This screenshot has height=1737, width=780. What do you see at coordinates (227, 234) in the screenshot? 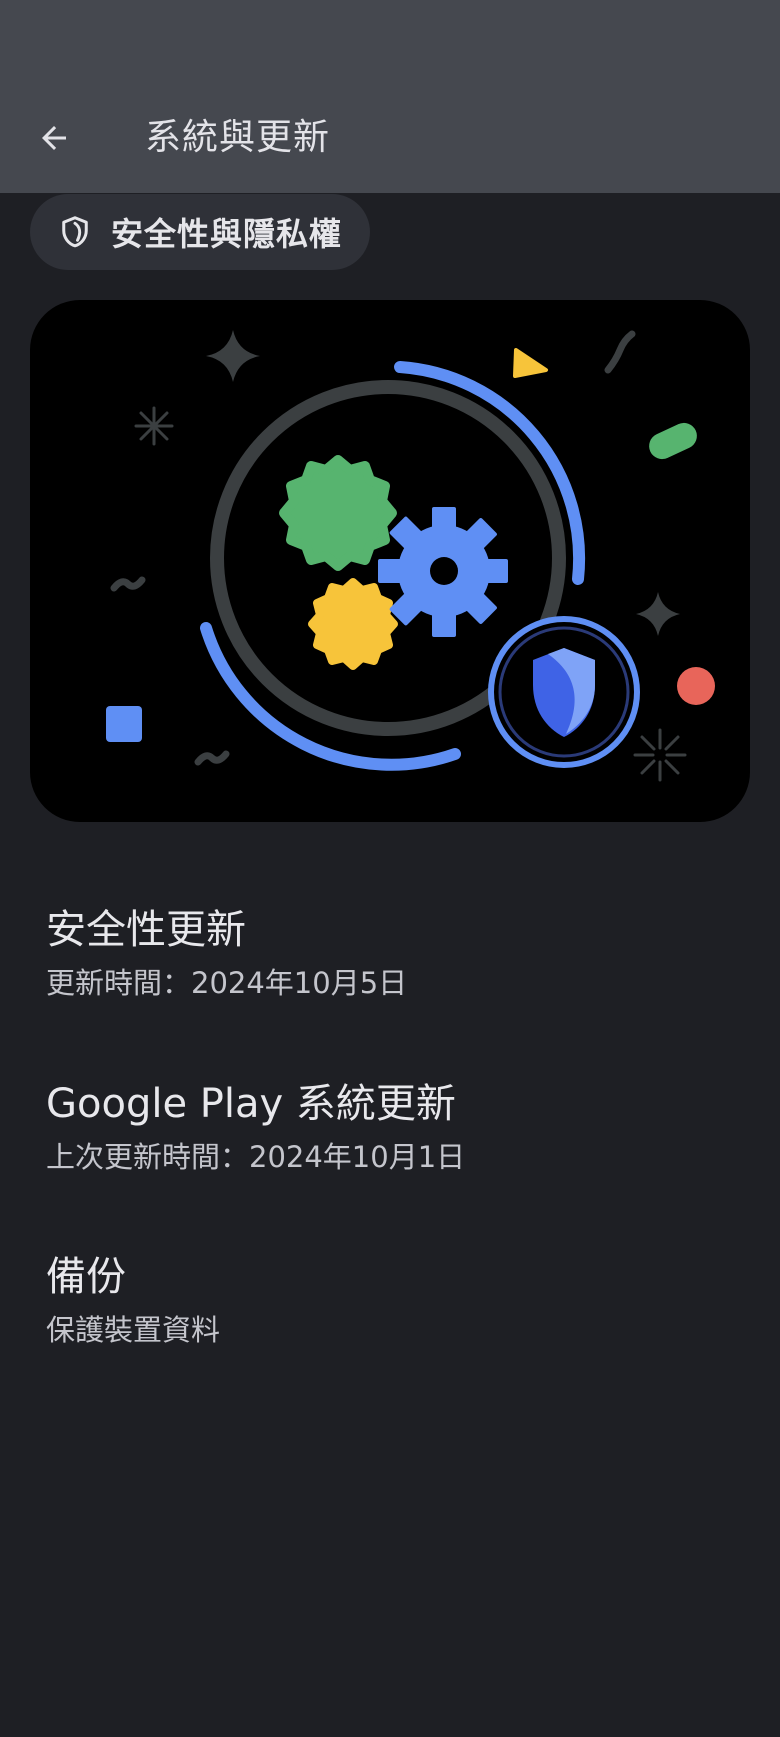
I see `chip-label: 安全性與隱私權` at bounding box center [227, 234].